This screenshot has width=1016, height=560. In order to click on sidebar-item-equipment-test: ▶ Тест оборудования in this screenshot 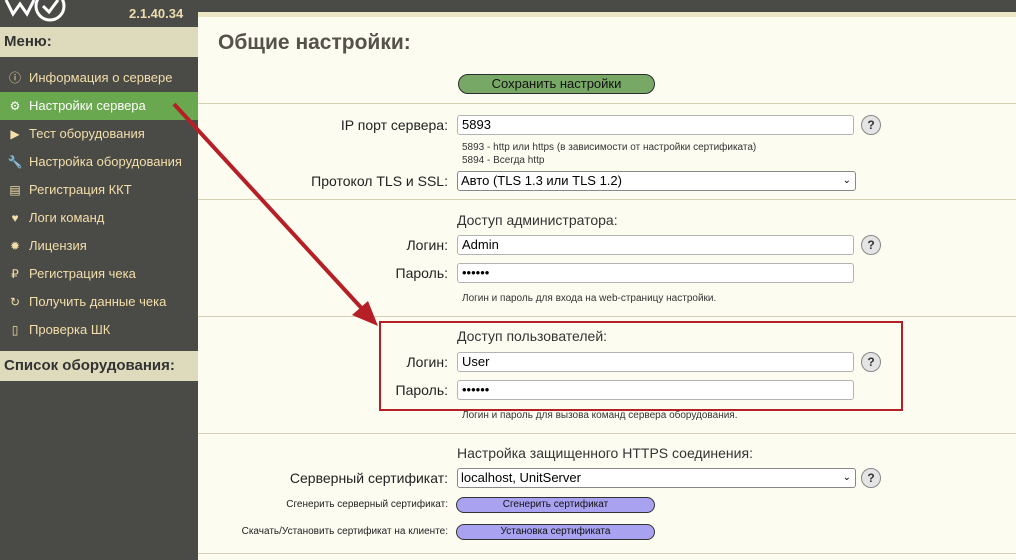, I will do `click(99, 134)`.